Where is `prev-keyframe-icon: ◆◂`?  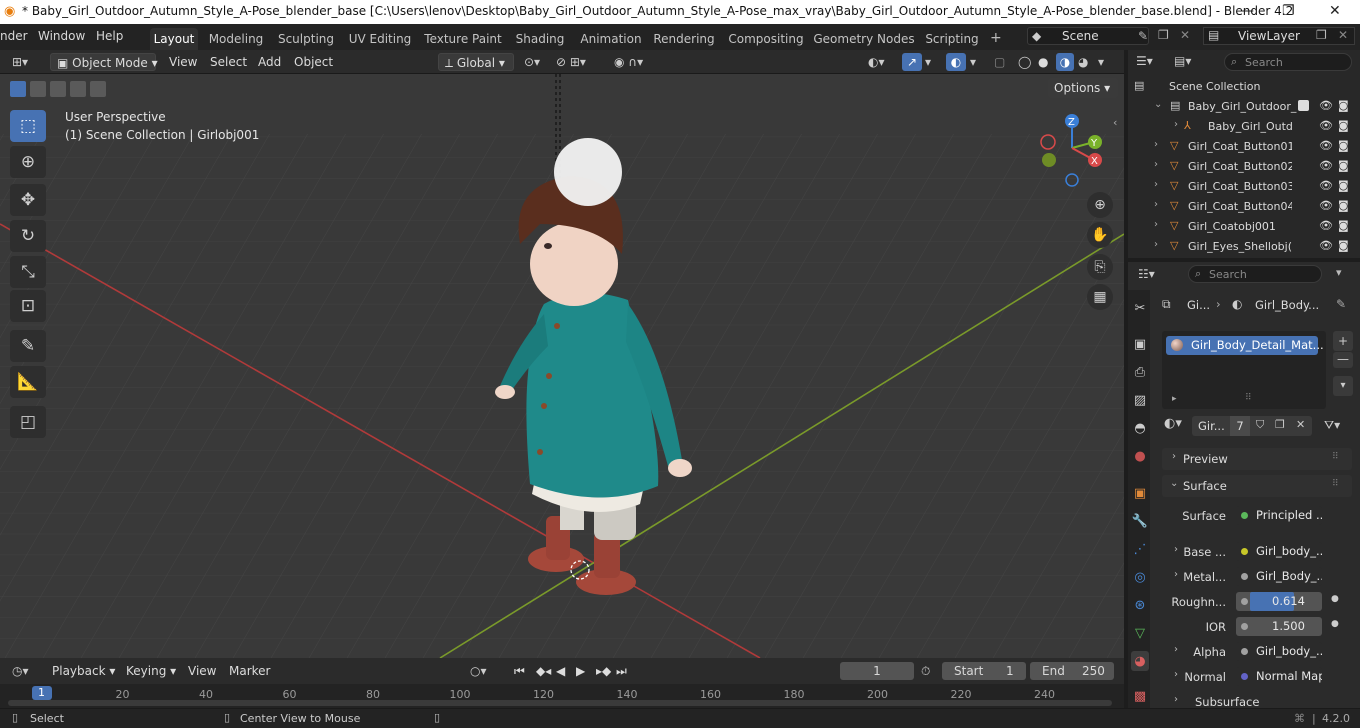 prev-keyframe-icon: ◆◂ is located at coordinates (543, 671).